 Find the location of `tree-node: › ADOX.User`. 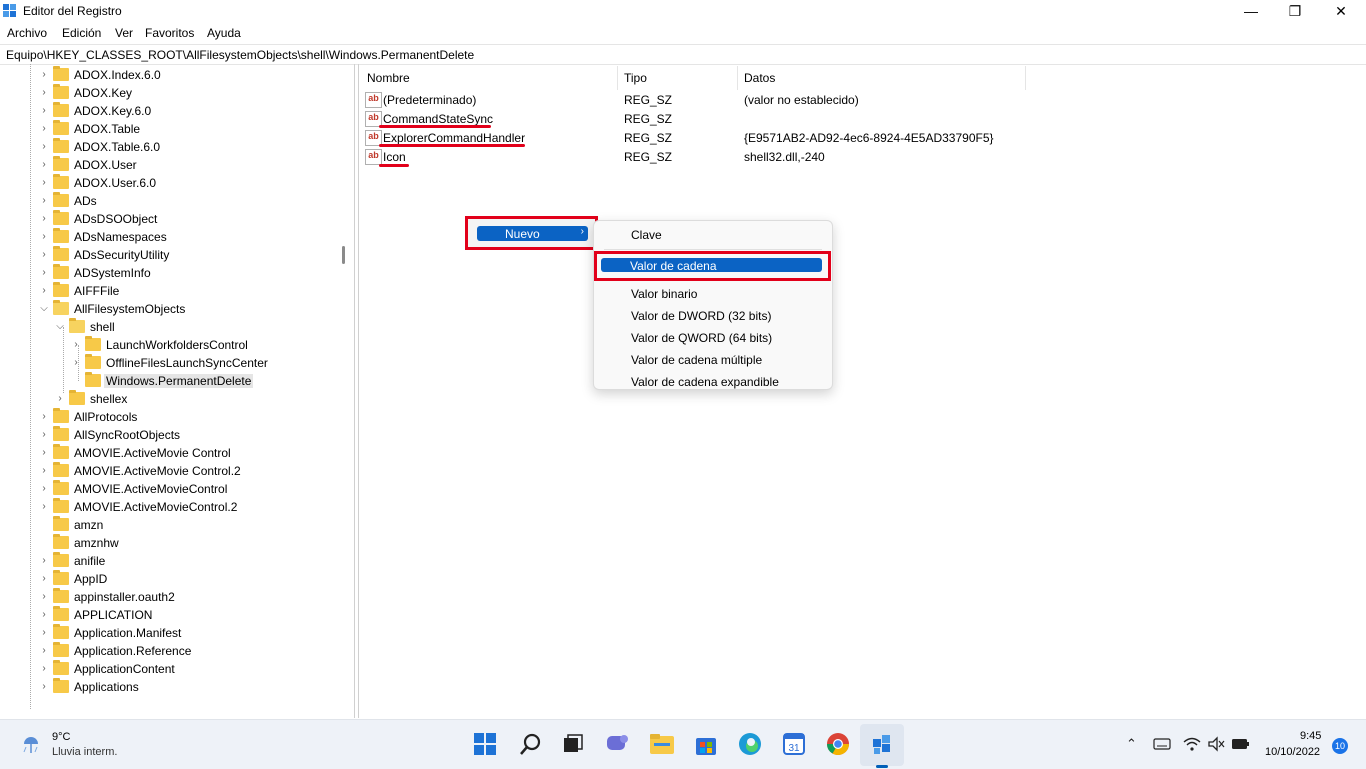

tree-node: › ADOX.User is located at coordinates (170, 165).